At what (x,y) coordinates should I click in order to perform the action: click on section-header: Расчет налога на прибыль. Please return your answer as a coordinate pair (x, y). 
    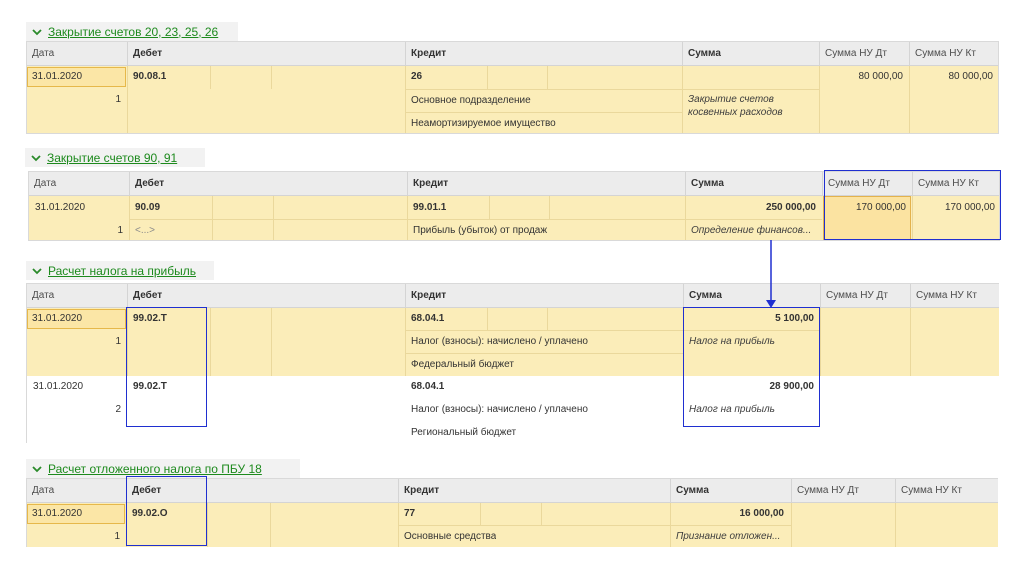
    Looking at the image, I should click on (120, 270).